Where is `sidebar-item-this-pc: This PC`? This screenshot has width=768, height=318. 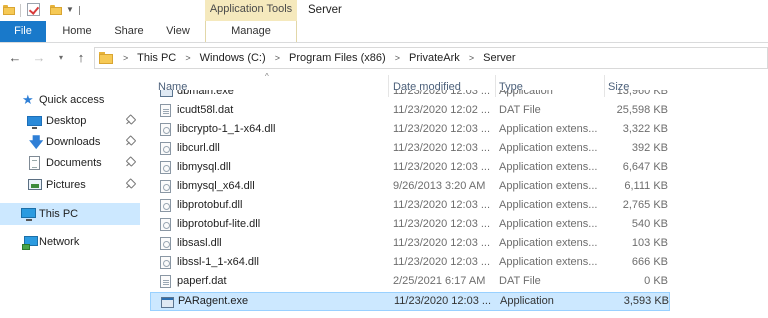
sidebar-item-this-pc: This PC is located at coordinates (70, 214).